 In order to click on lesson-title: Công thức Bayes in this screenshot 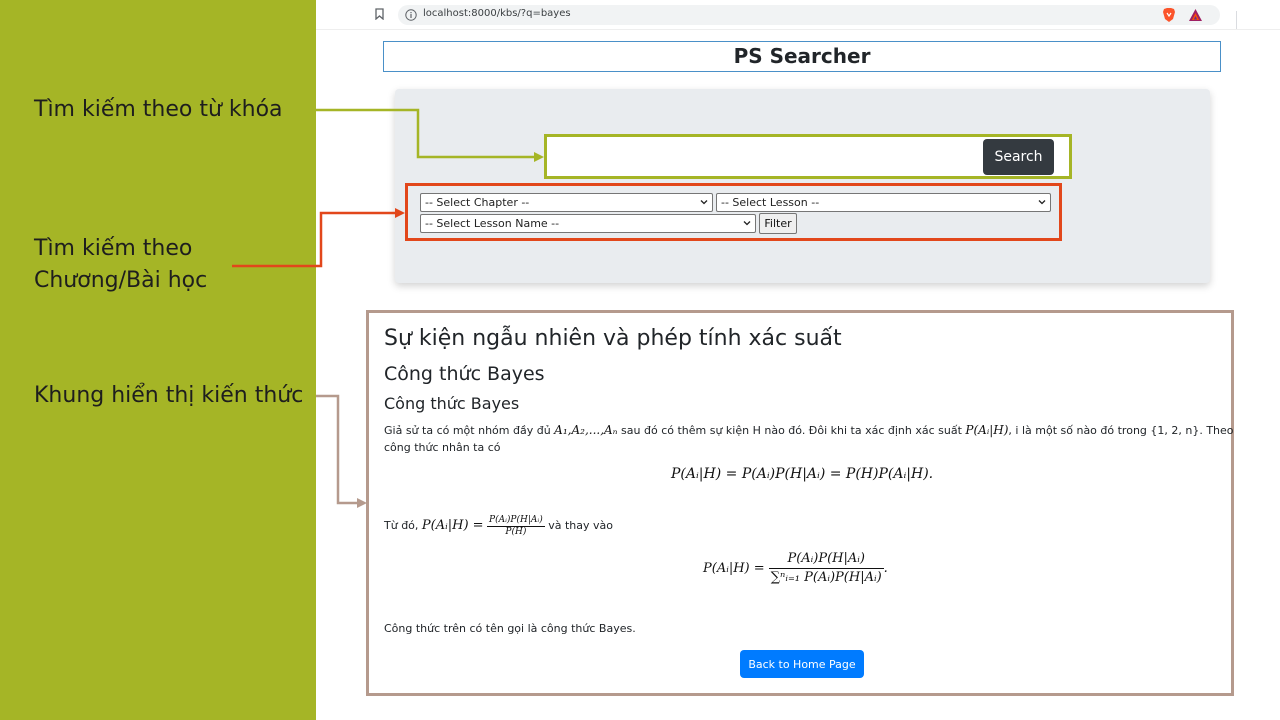, I will do `click(464, 374)`.